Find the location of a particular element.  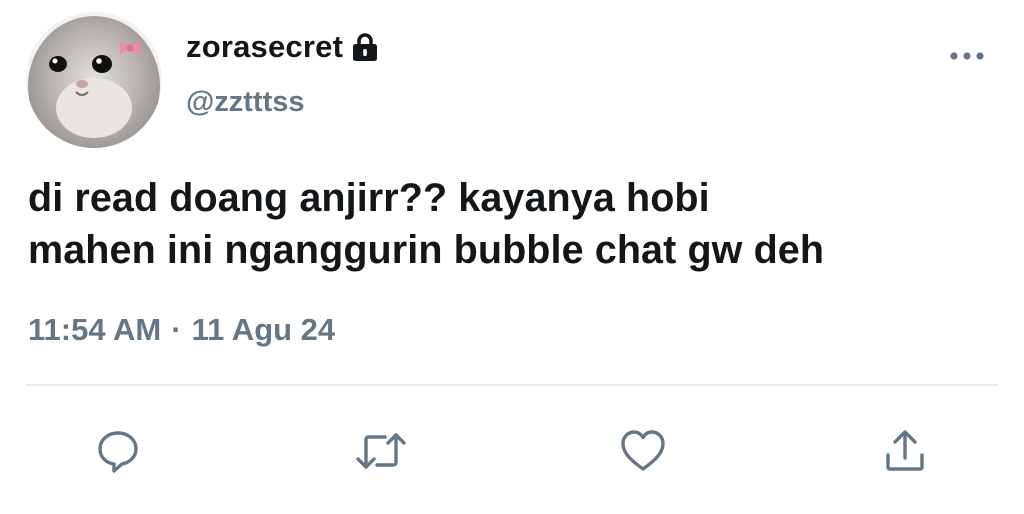

retweet-icon is located at coordinates (381, 451).